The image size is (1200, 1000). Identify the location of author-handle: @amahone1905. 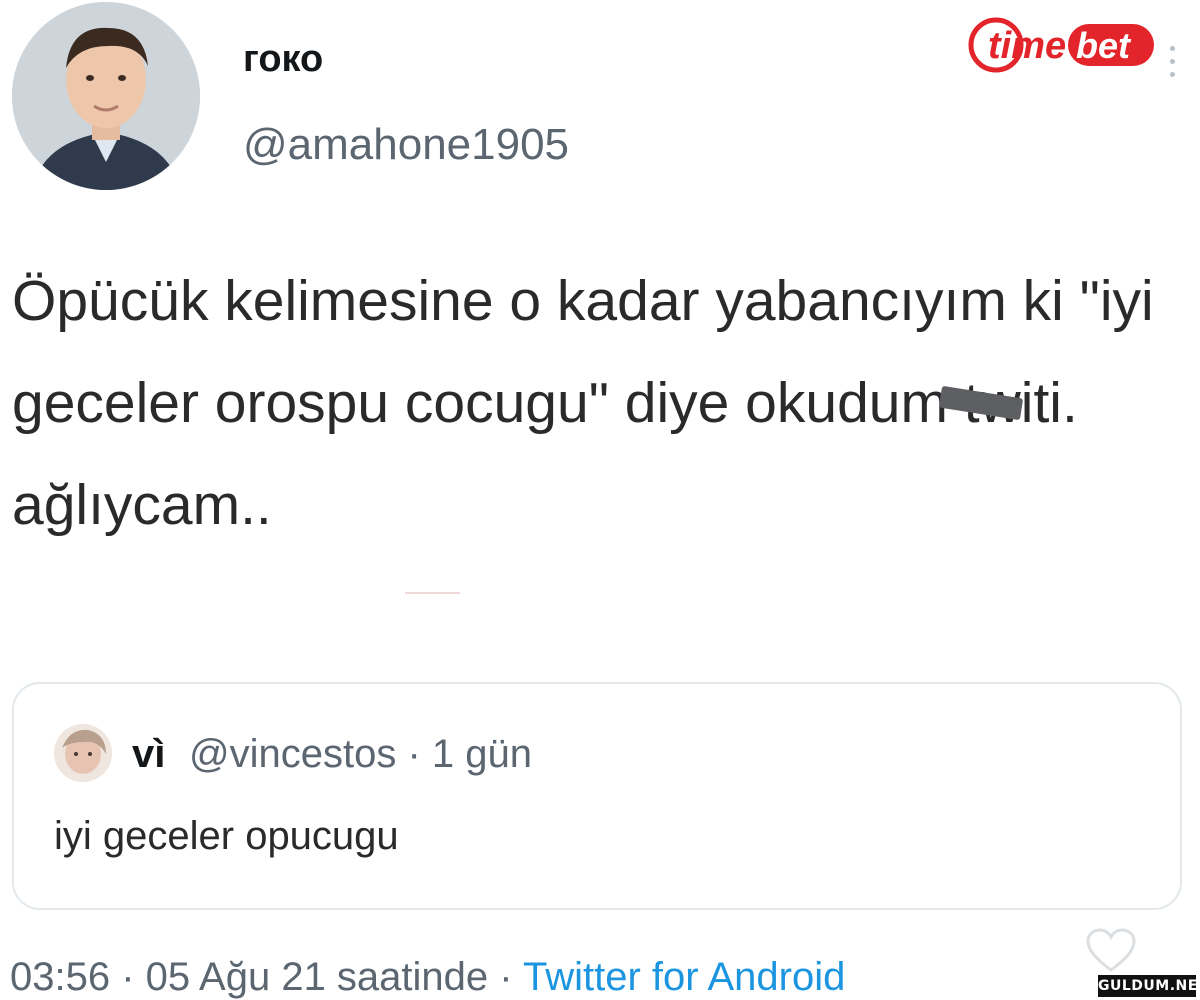
(406, 145).